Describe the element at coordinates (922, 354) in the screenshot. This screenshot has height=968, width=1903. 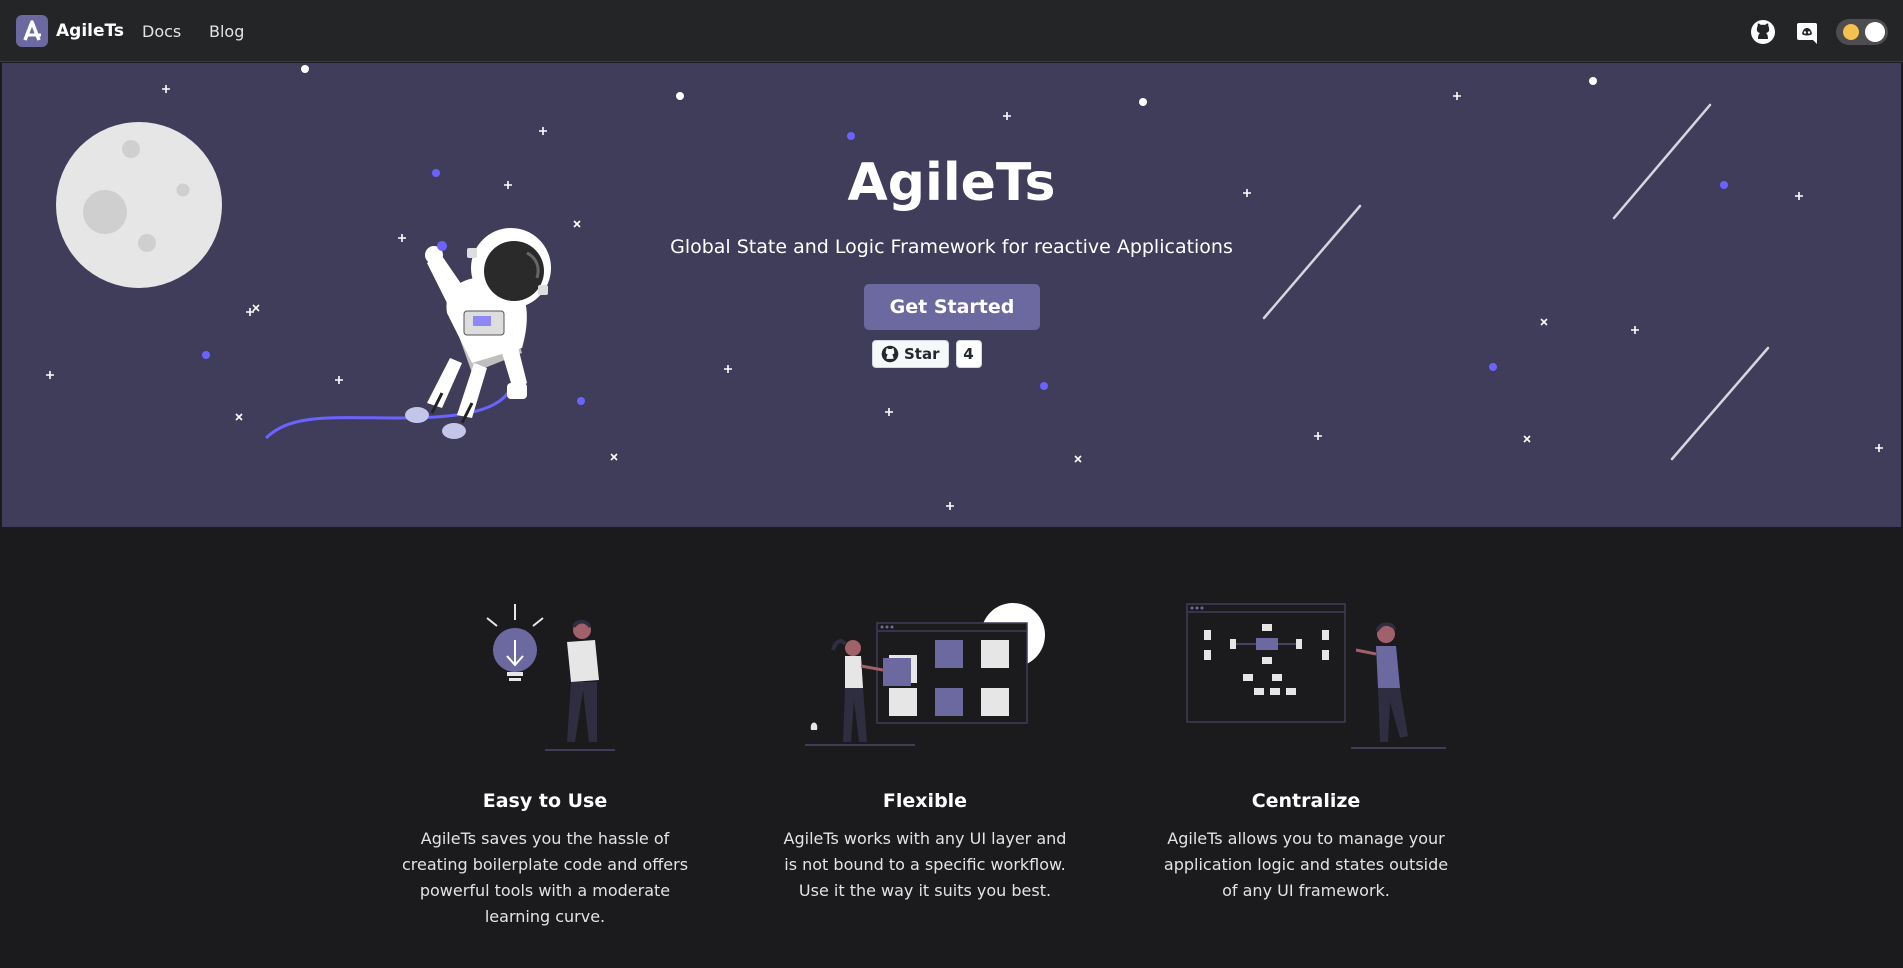
I see `github-star-label: Star` at that location.